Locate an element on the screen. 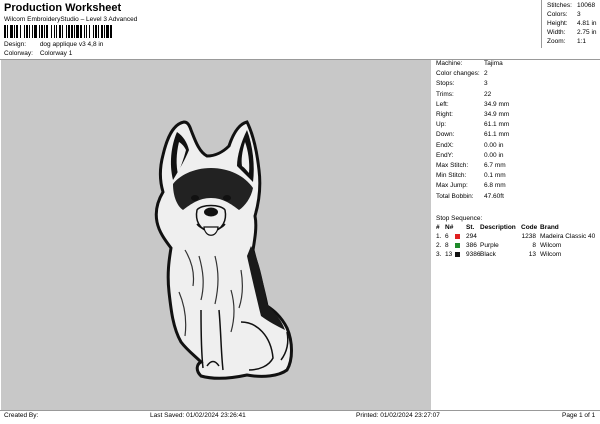 This screenshot has height=424, width=600. machine-info-label: Right: is located at coordinates (444, 114).